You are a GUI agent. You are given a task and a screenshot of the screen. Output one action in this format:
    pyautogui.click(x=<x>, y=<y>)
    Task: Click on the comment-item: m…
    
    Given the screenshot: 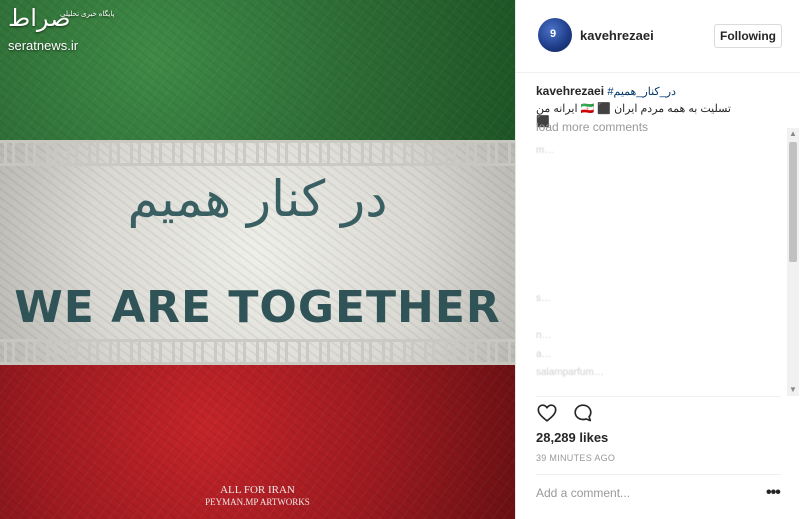 What is the action you would take?
    pyautogui.click(x=545, y=150)
    